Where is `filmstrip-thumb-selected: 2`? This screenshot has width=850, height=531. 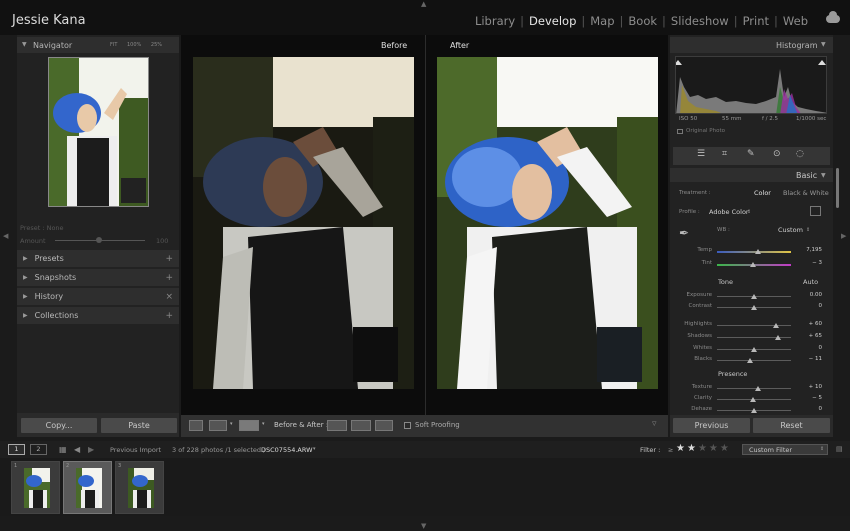 filmstrip-thumb-selected: 2 is located at coordinates (87, 487).